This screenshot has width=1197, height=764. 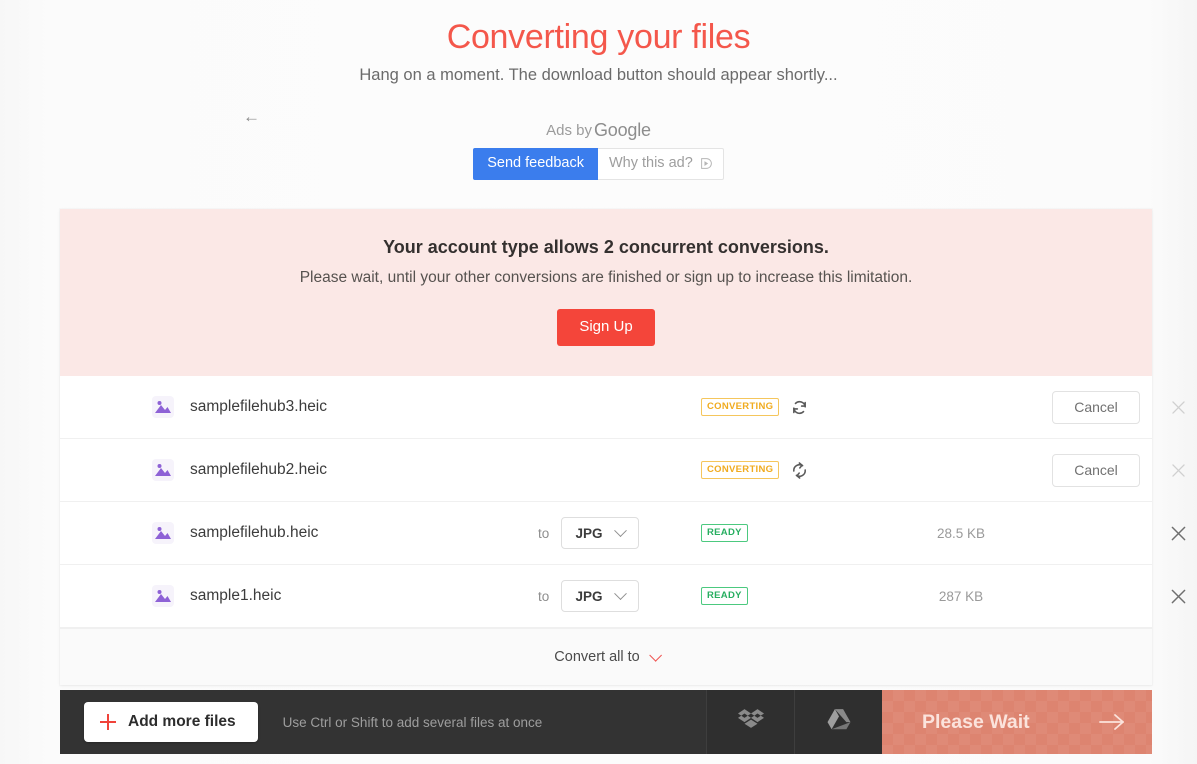 What do you see at coordinates (961, 533) in the screenshot?
I see `file-size: 28.5 KB` at bounding box center [961, 533].